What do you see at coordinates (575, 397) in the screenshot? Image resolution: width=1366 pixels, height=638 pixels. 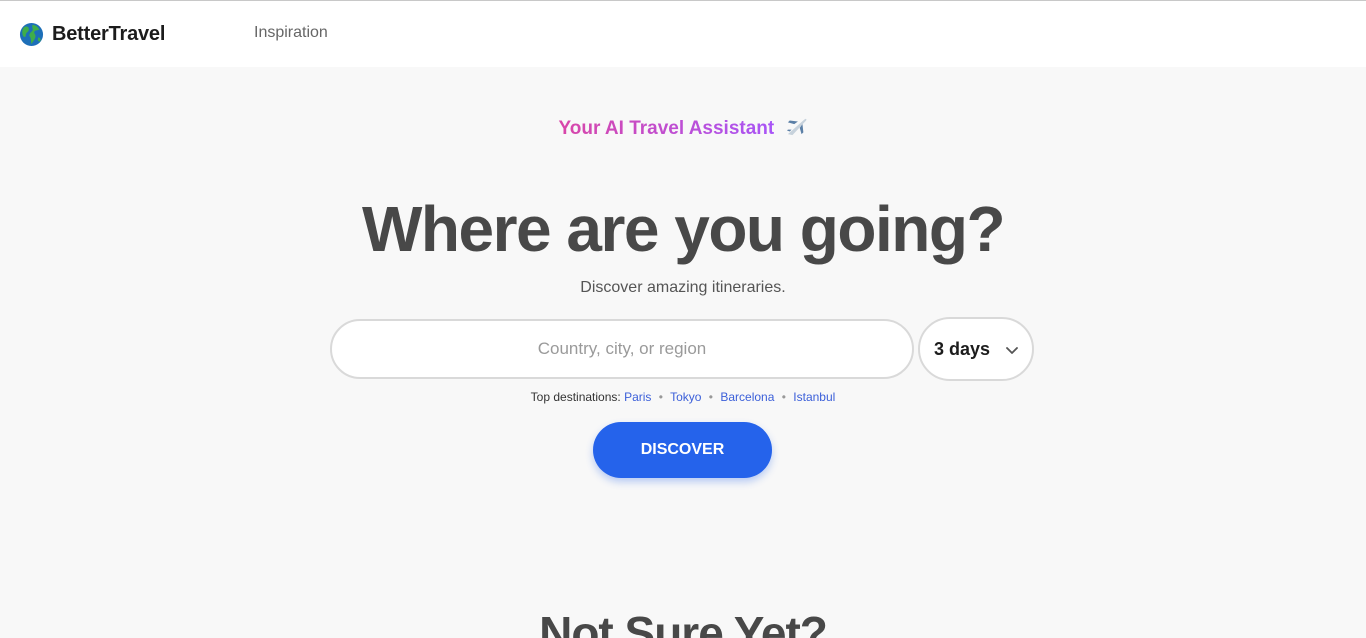 I see `top-destinations-label: Top destinations:` at bounding box center [575, 397].